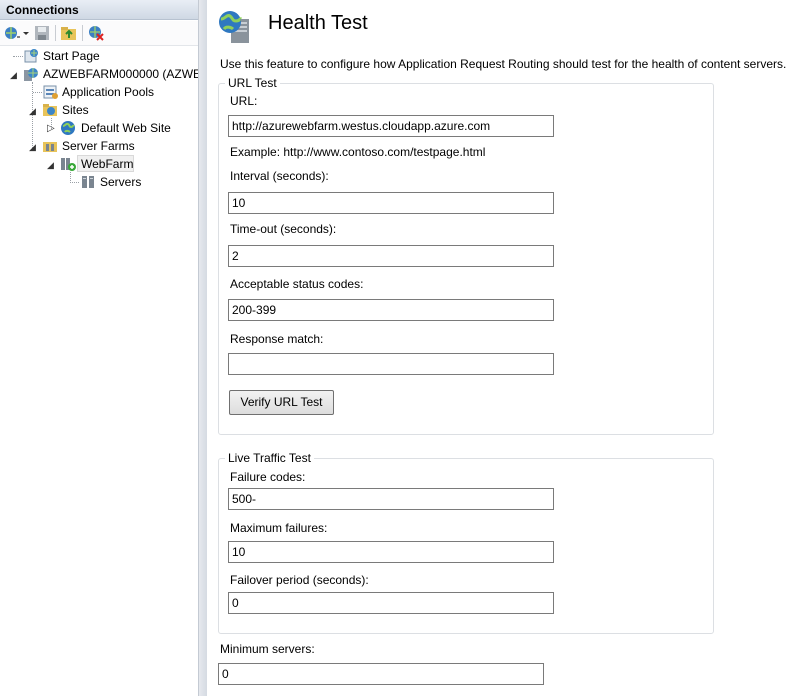  I want to click on servers-icon, so click(88, 182).